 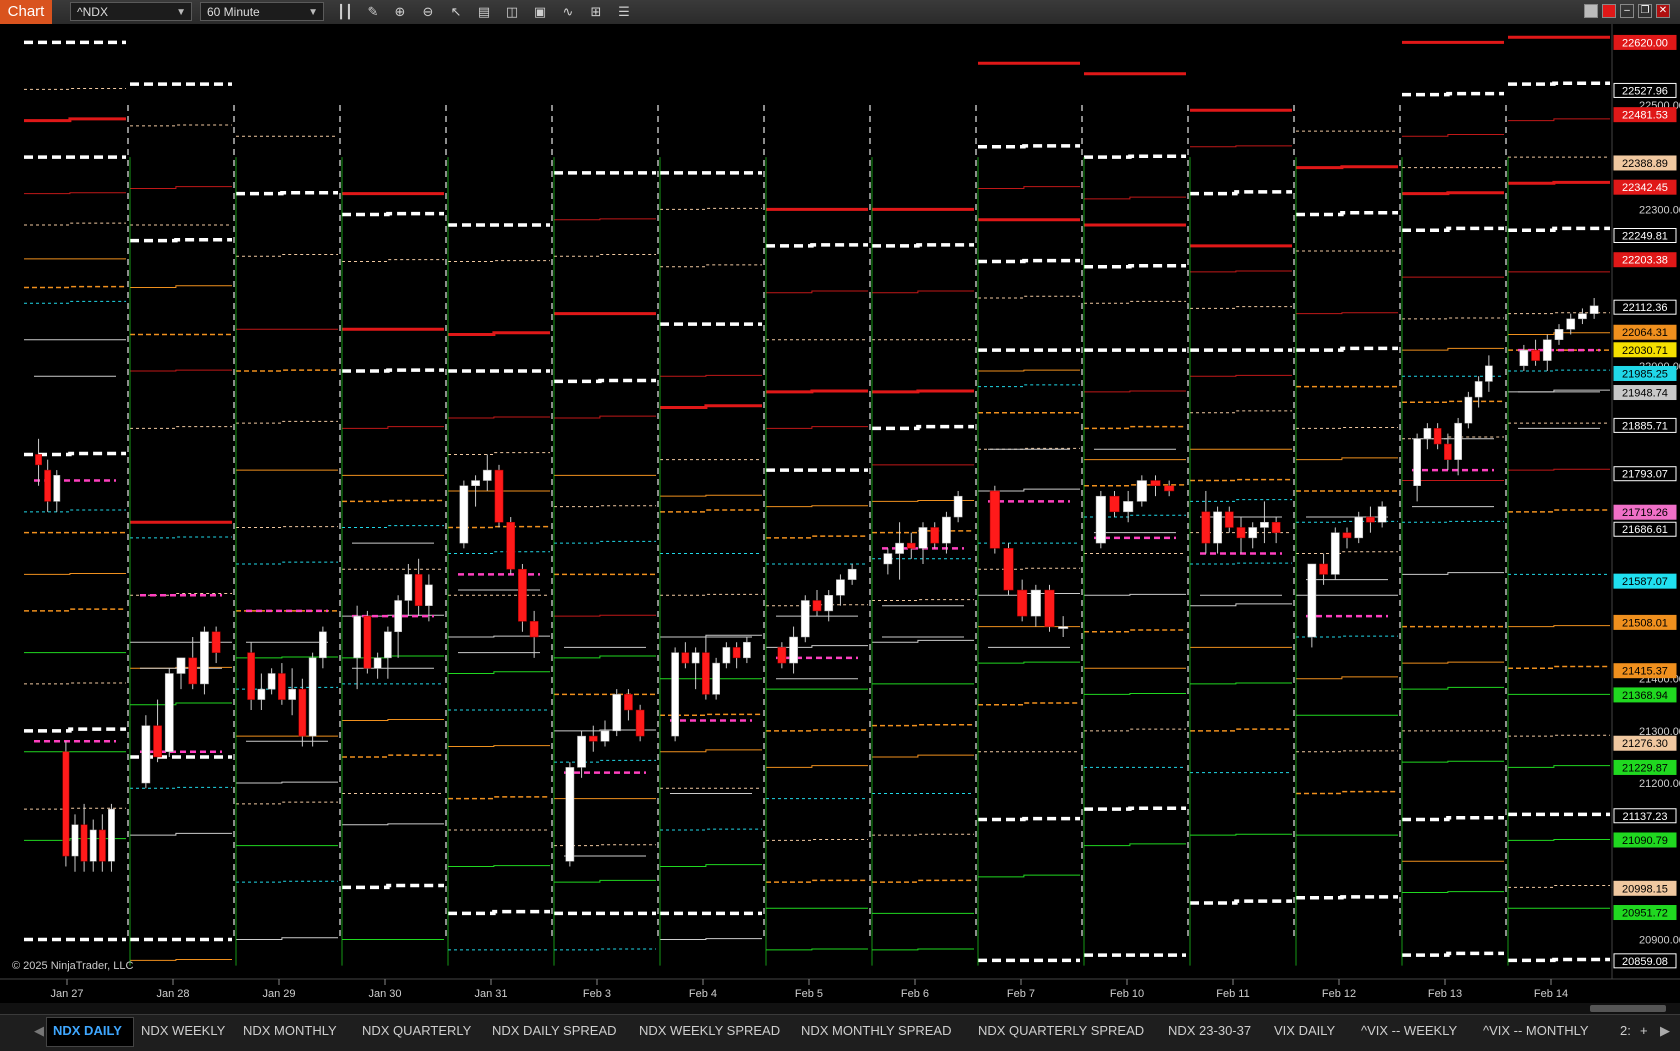 I want to click on time-axis-label: Feb 14, so click(x=1551, y=994).